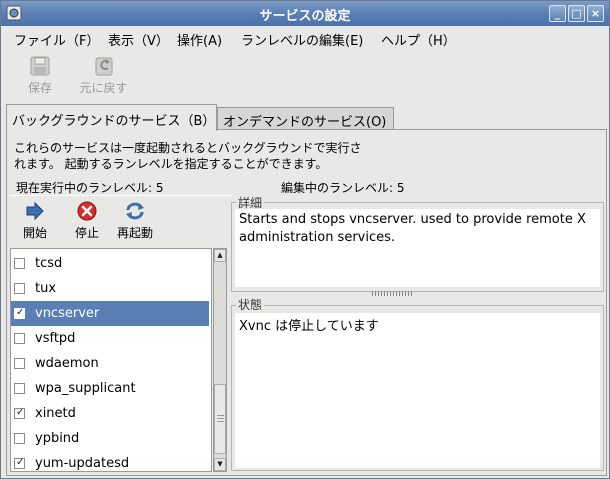  What do you see at coordinates (138, 39) in the screenshot?
I see `menu-view: 表示（V）` at bounding box center [138, 39].